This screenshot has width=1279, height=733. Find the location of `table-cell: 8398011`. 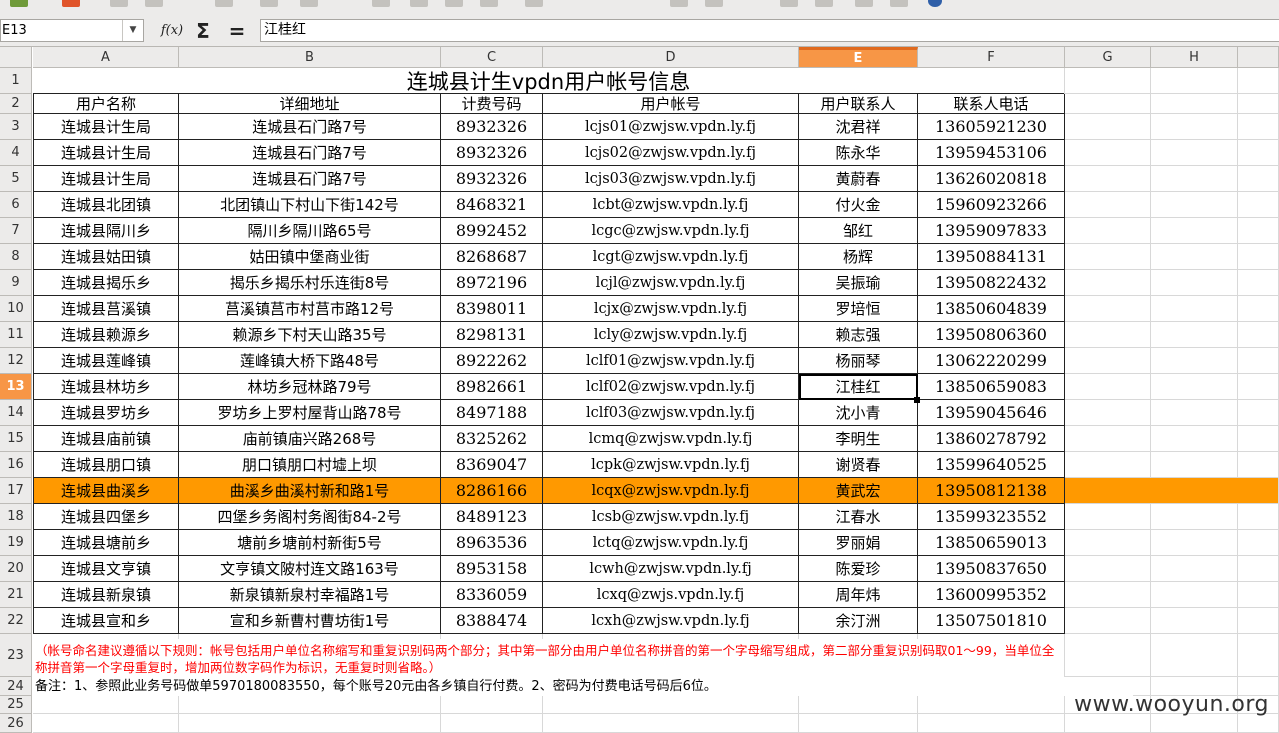

table-cell: 8398011 is located at coordinates (492, 309).